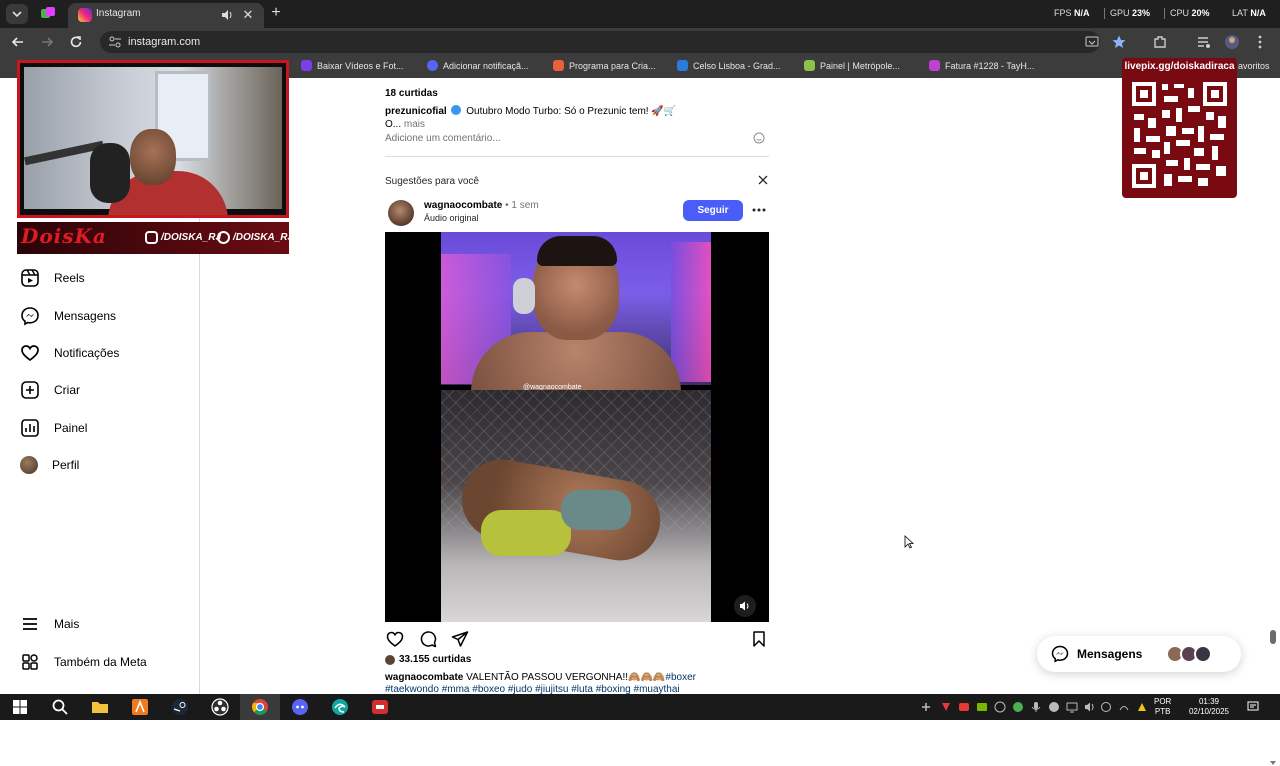 Image resolution: width=1280 pixels, height=766 pixels. Describe the element at coordinates (183, 237) in the screenshot. I see `instagram-handle: /DOISKA_RJ` at that location.